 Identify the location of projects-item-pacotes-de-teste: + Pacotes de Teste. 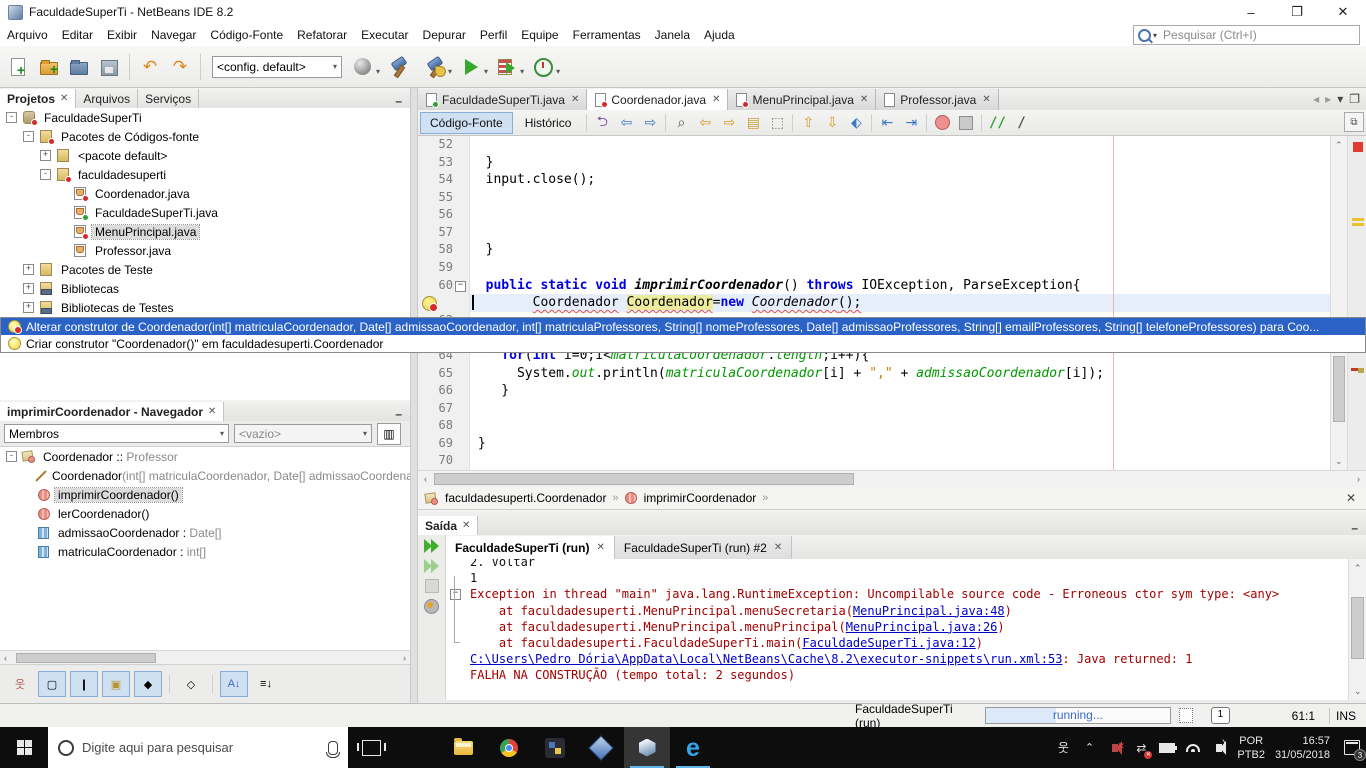
(205, 269).